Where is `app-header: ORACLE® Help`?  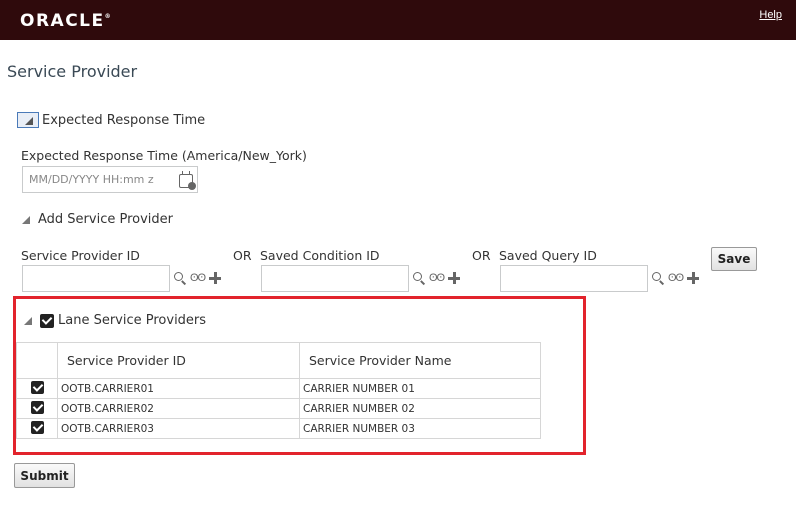
app-header: ORACLE® Help is located at coordinates (398, 20).